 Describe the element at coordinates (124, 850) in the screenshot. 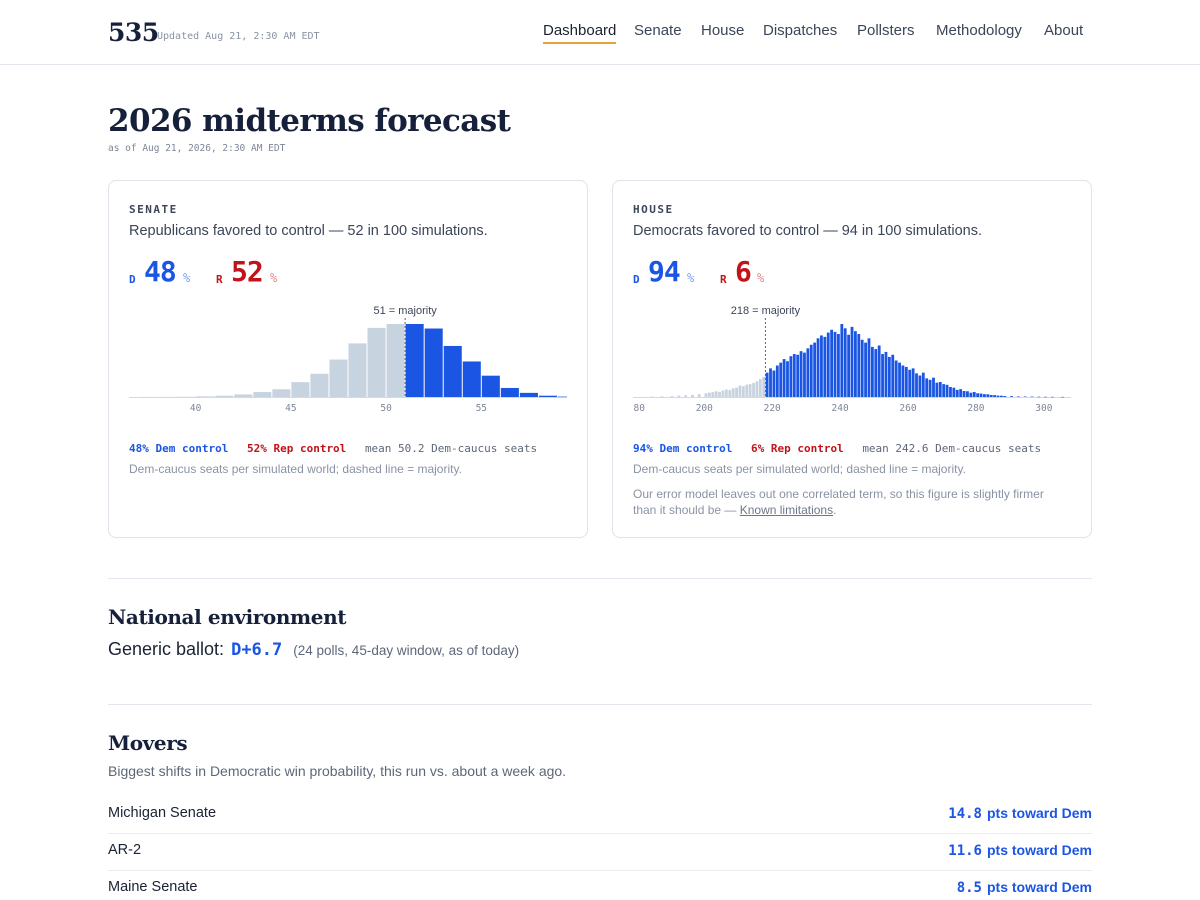

I see `mover-name: AR-2` at that location.